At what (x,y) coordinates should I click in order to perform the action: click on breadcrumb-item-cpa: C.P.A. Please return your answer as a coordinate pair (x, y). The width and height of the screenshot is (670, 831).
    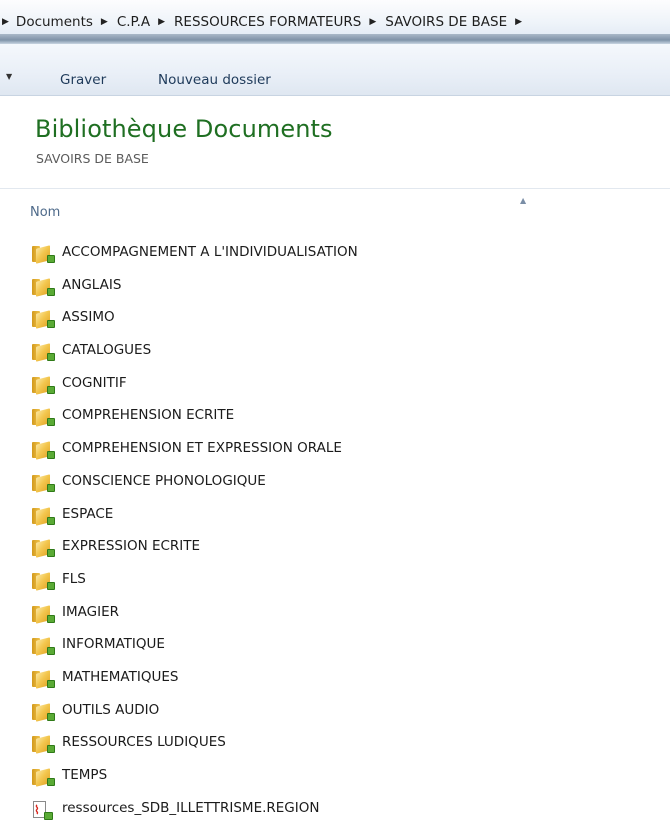
    Looking at the image, I should click on (133, 22).